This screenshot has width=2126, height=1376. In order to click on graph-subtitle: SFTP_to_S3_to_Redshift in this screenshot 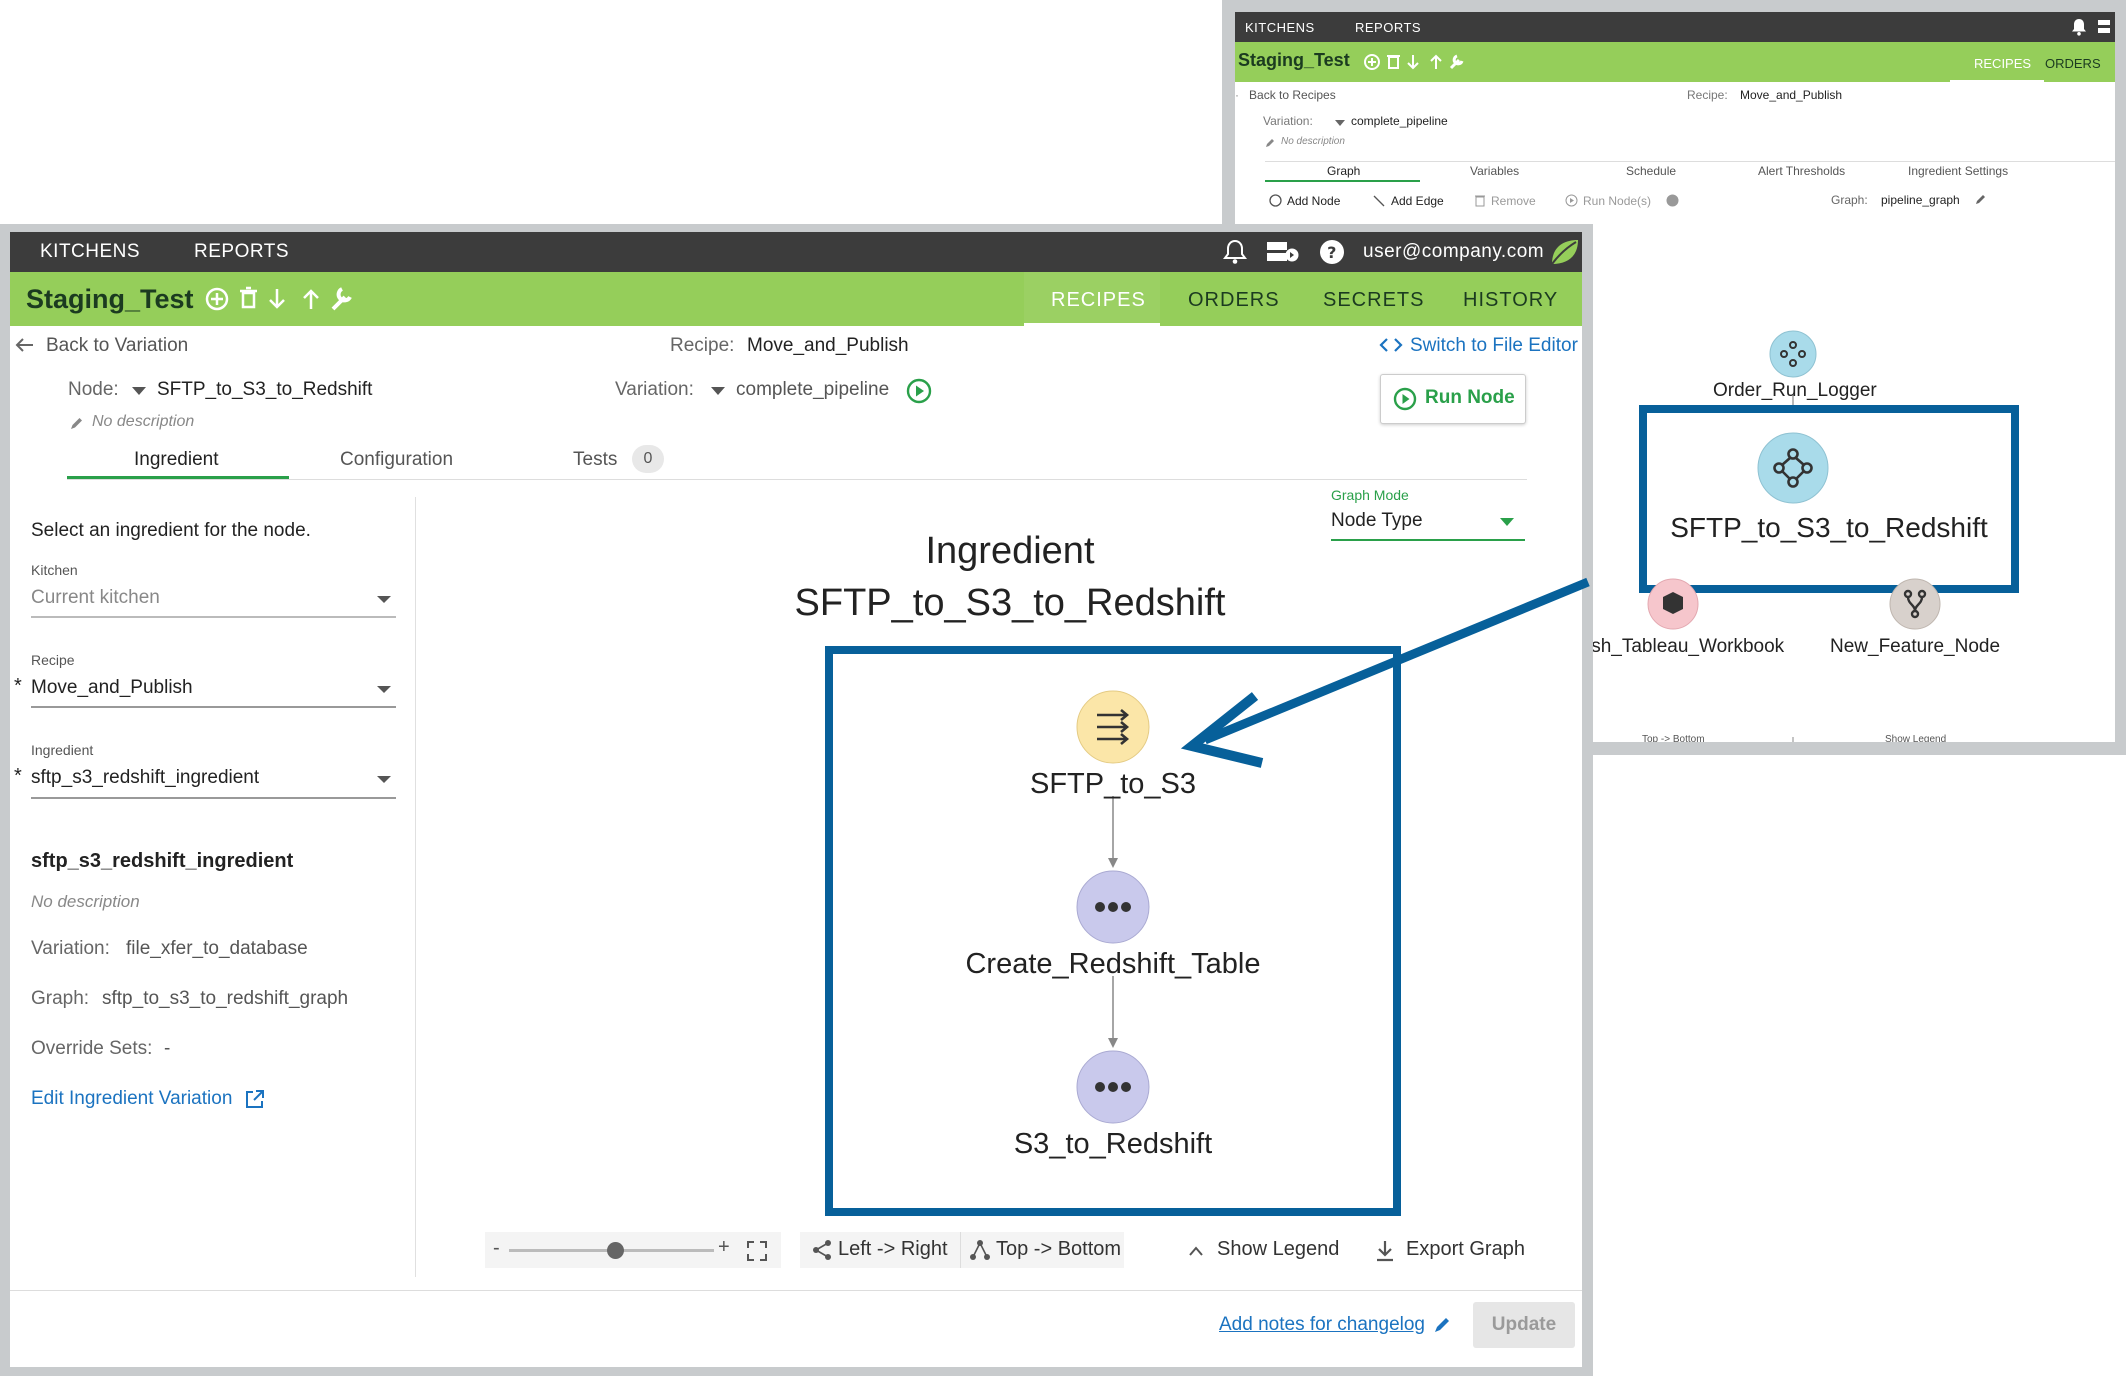, I will do `click(1010, 603)`.